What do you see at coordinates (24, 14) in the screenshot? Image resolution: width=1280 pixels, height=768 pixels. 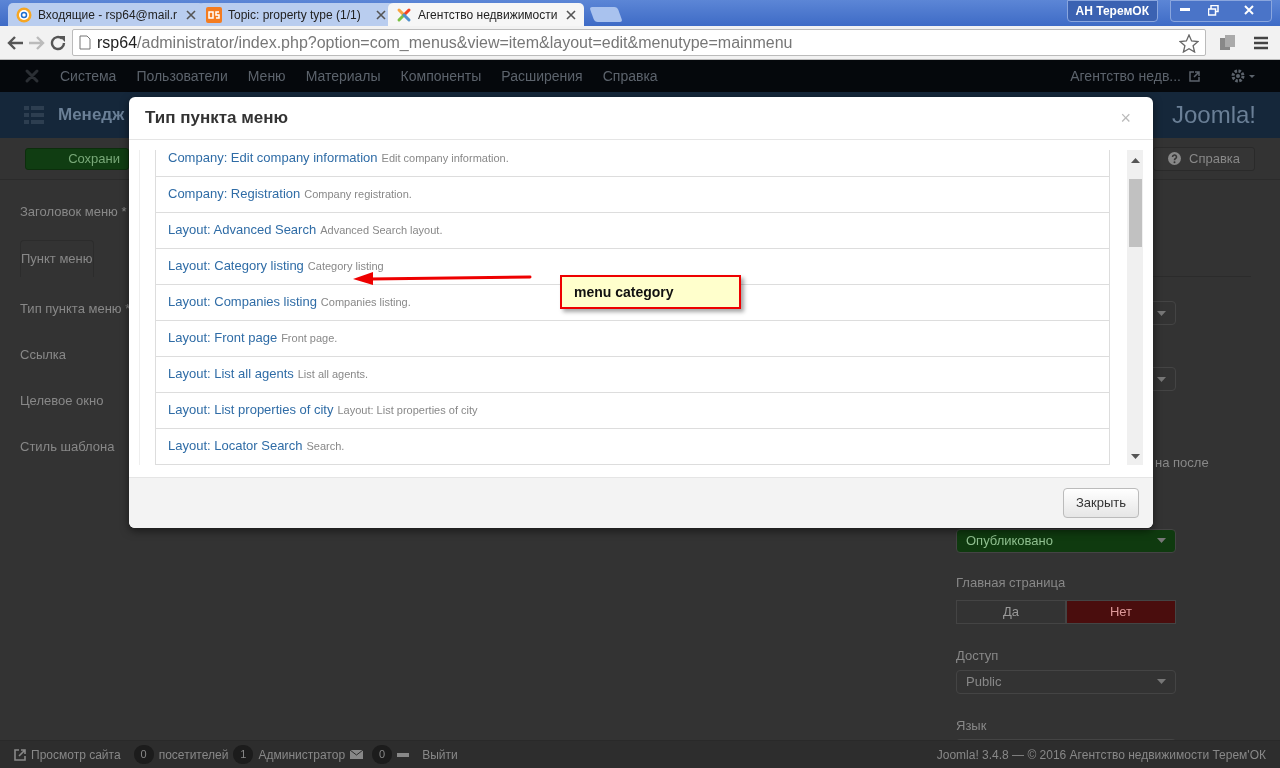 I see `mail-icon` at bounding box center [24, 14].